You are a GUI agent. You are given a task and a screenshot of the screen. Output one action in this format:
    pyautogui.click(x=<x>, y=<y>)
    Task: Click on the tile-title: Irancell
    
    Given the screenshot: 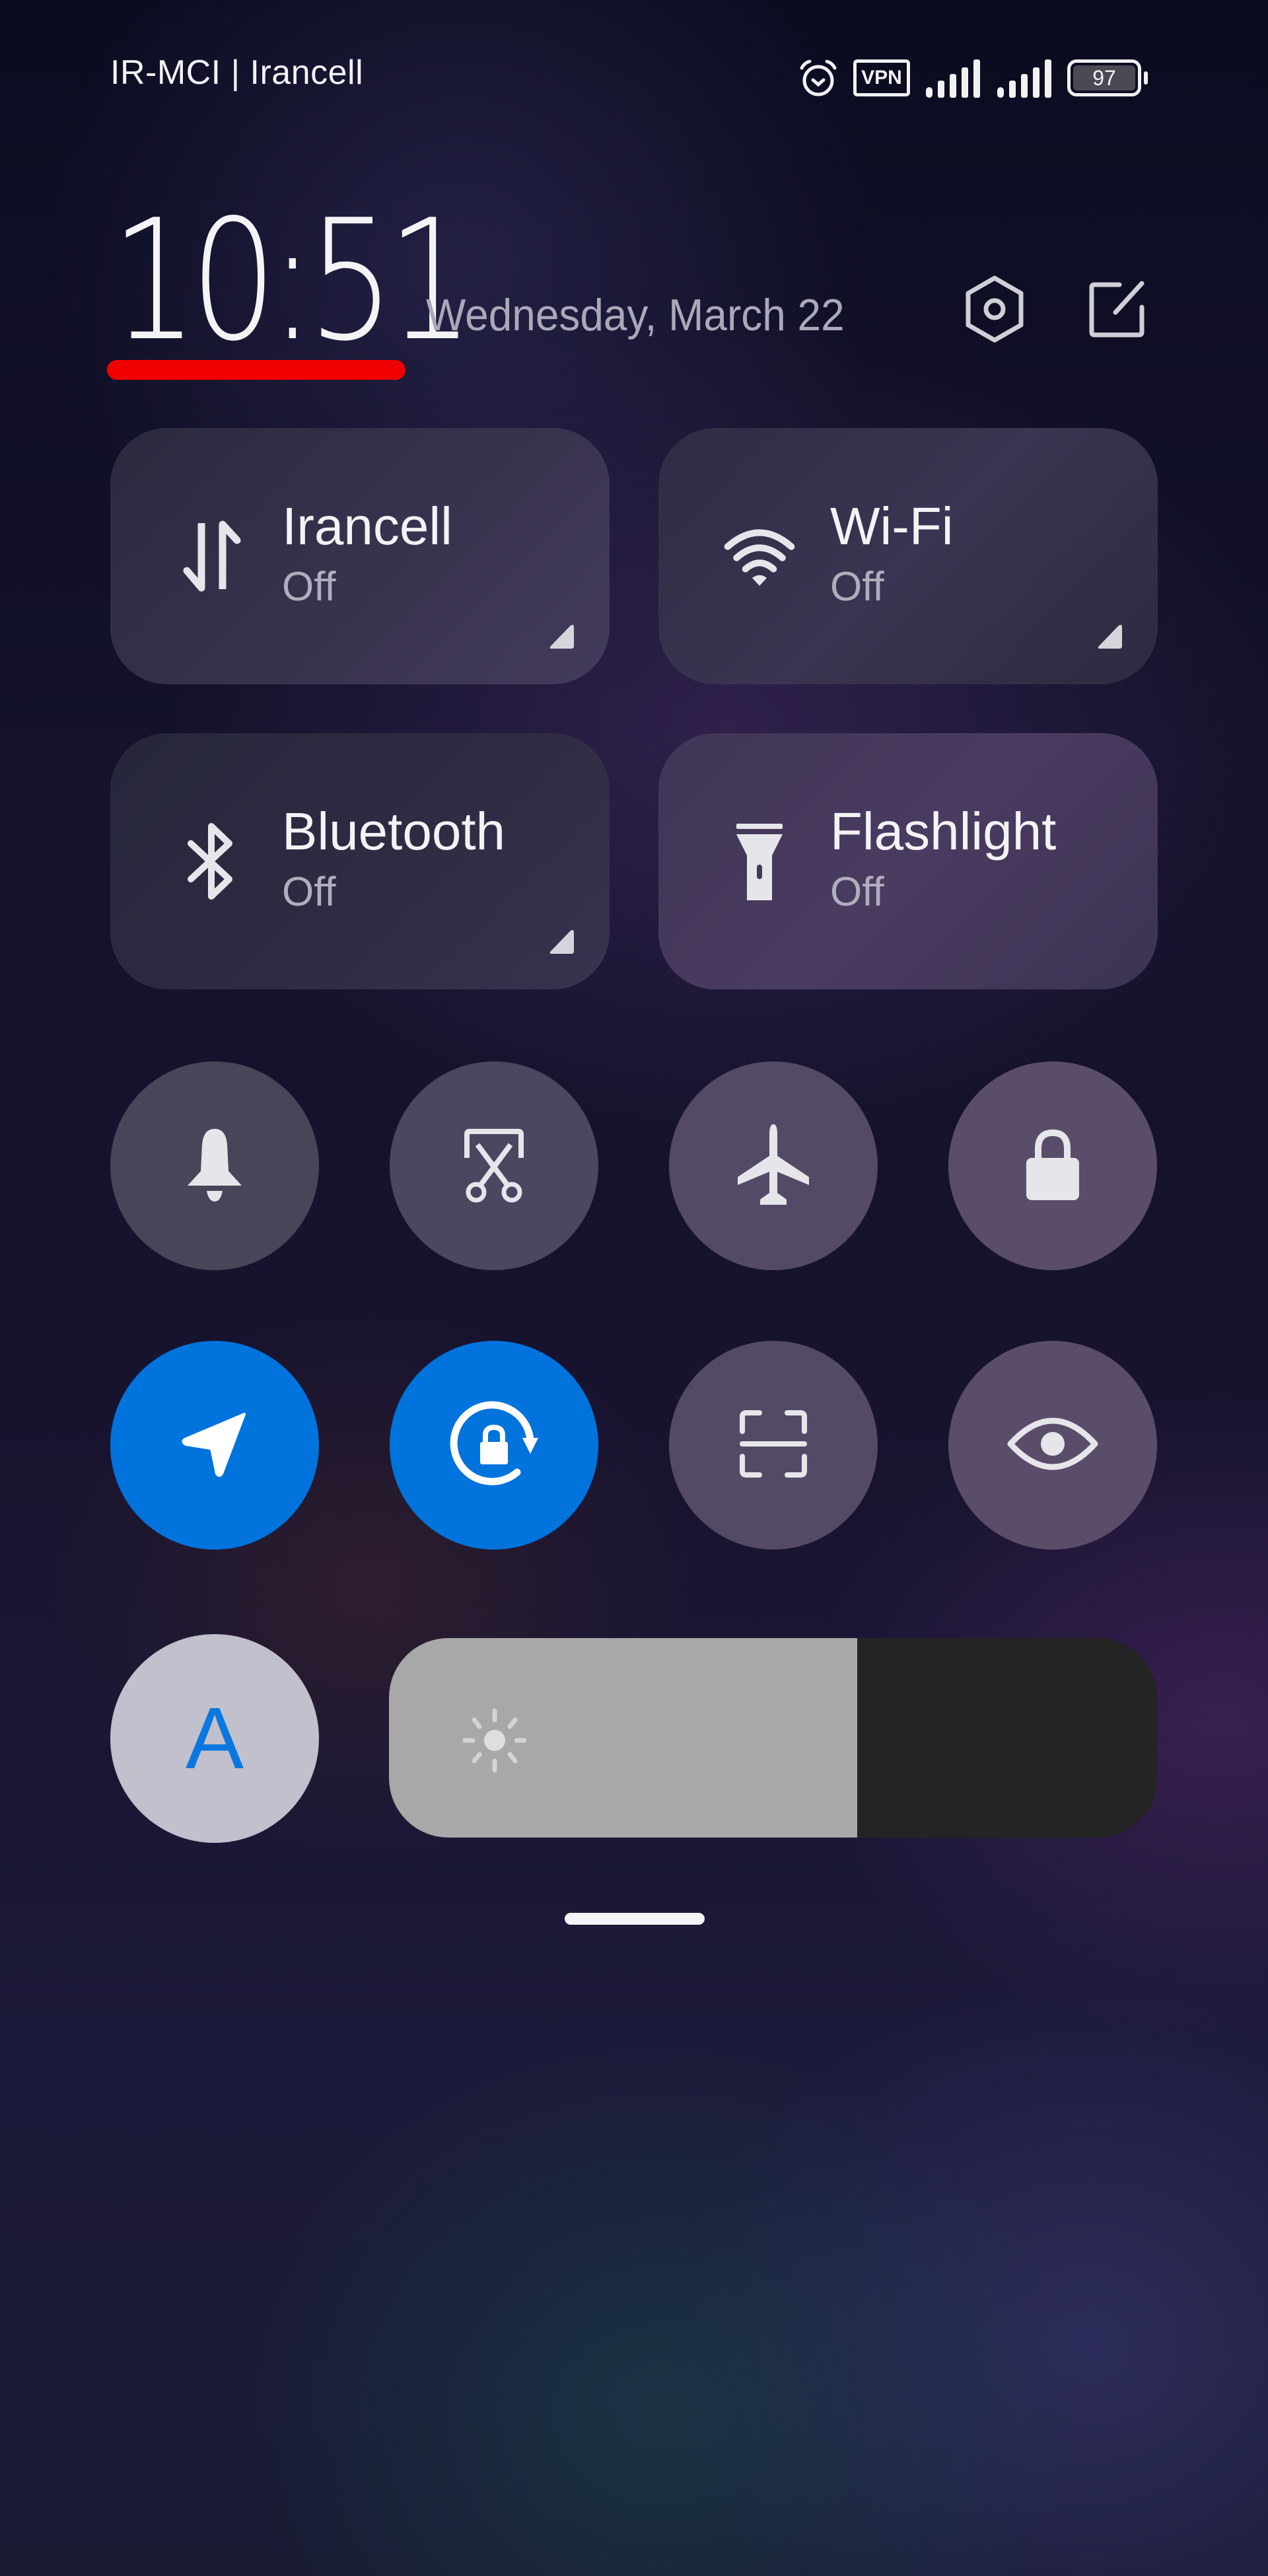 What is the action you would take?
    pyautogui.click(x=367, y=527)
    